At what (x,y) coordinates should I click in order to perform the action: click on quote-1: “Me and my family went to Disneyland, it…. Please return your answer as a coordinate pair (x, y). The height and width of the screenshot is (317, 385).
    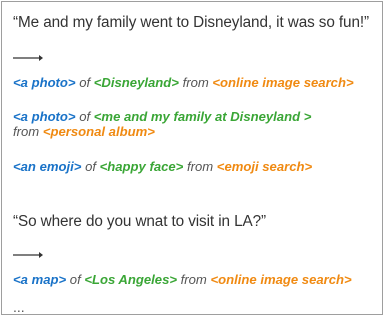
    Looking at the image, I should click on (191, 22).